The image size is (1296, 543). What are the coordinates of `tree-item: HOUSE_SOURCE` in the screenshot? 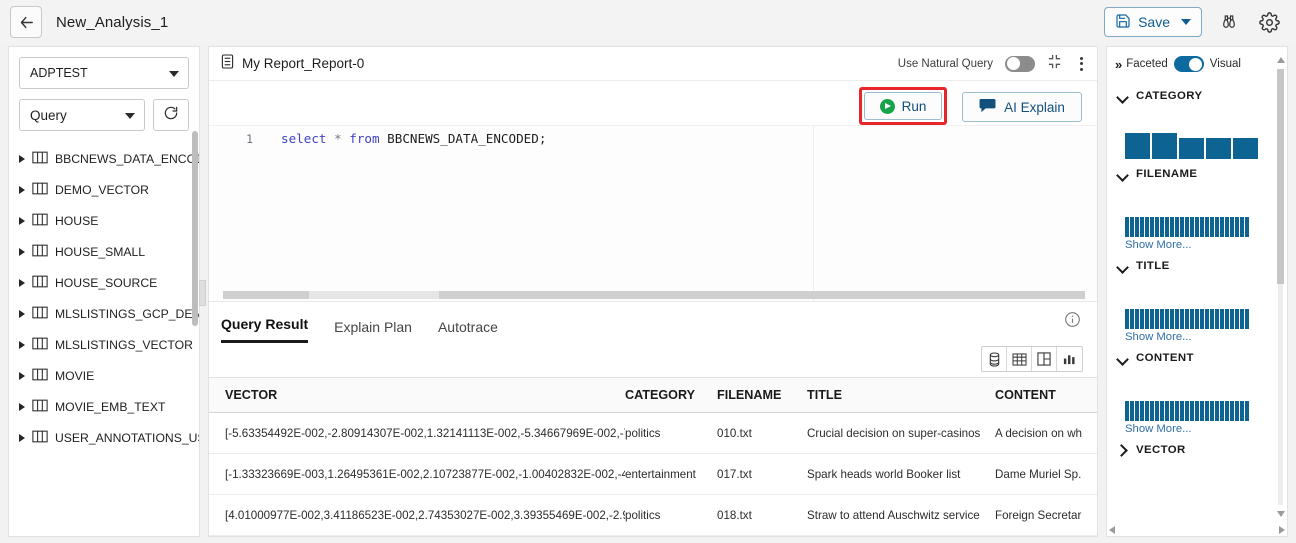 It's located at (104, 282).